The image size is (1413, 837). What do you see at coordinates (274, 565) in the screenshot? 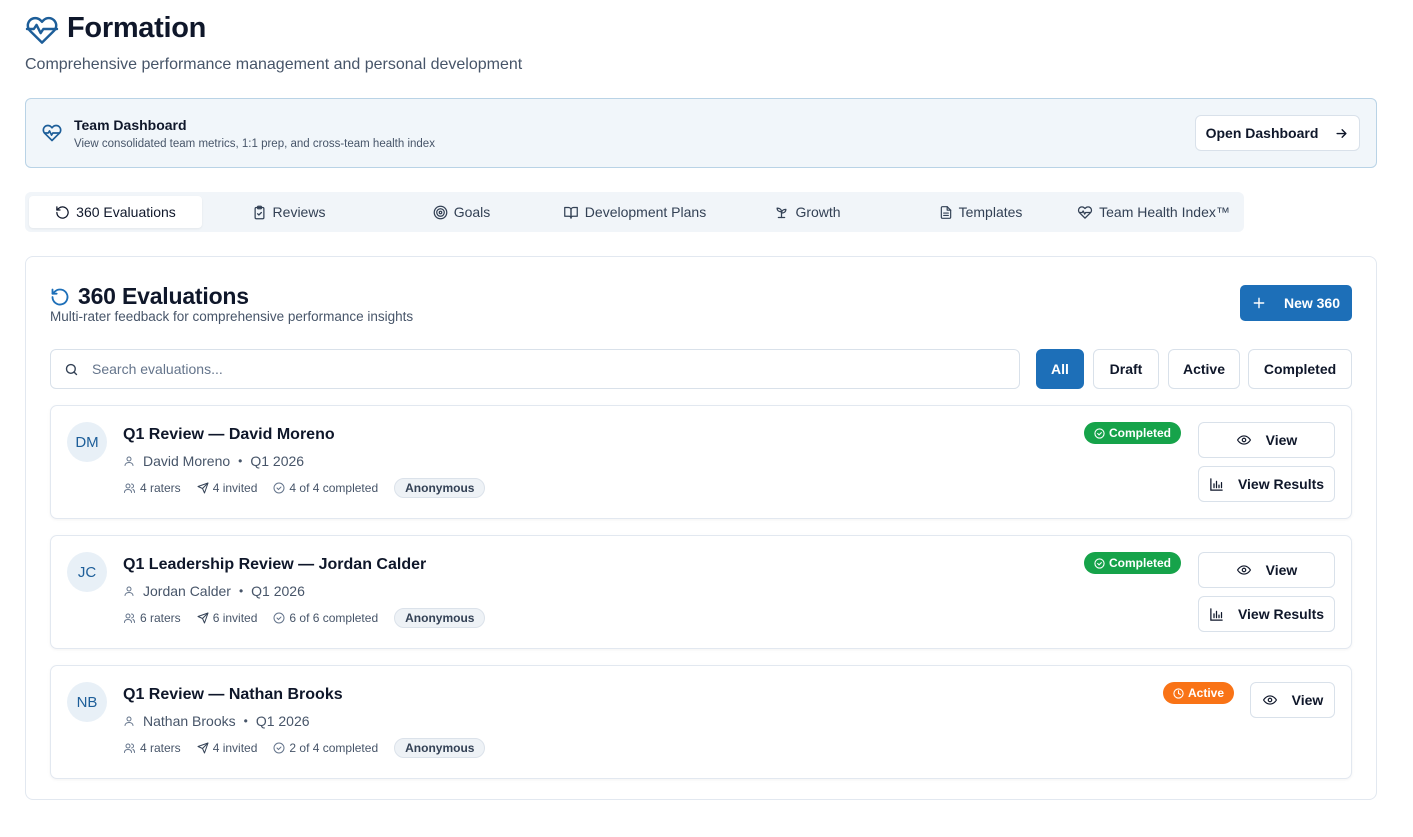
I see `evaluation-title: Q1 Leadership Review — Jordan Calder` at bounding box center [274, 565].